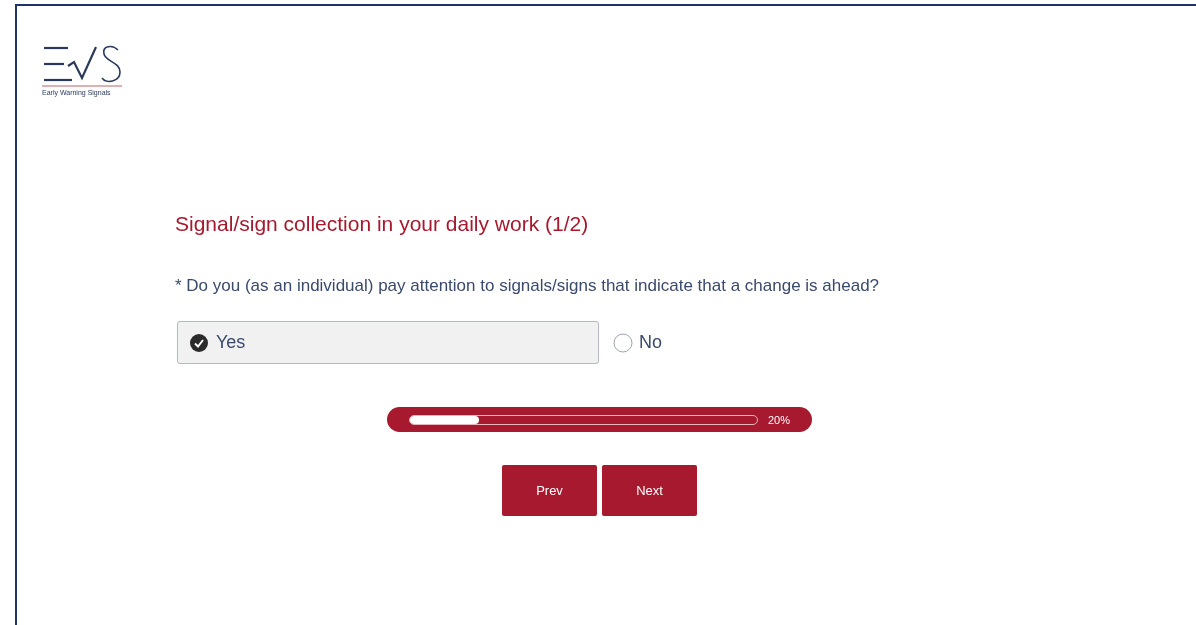 The height and width of the screenshot is (625, 1196). Describe the element at coordinates (199, 342) in the screenshot. I see `checked-circle-icon` at that location.